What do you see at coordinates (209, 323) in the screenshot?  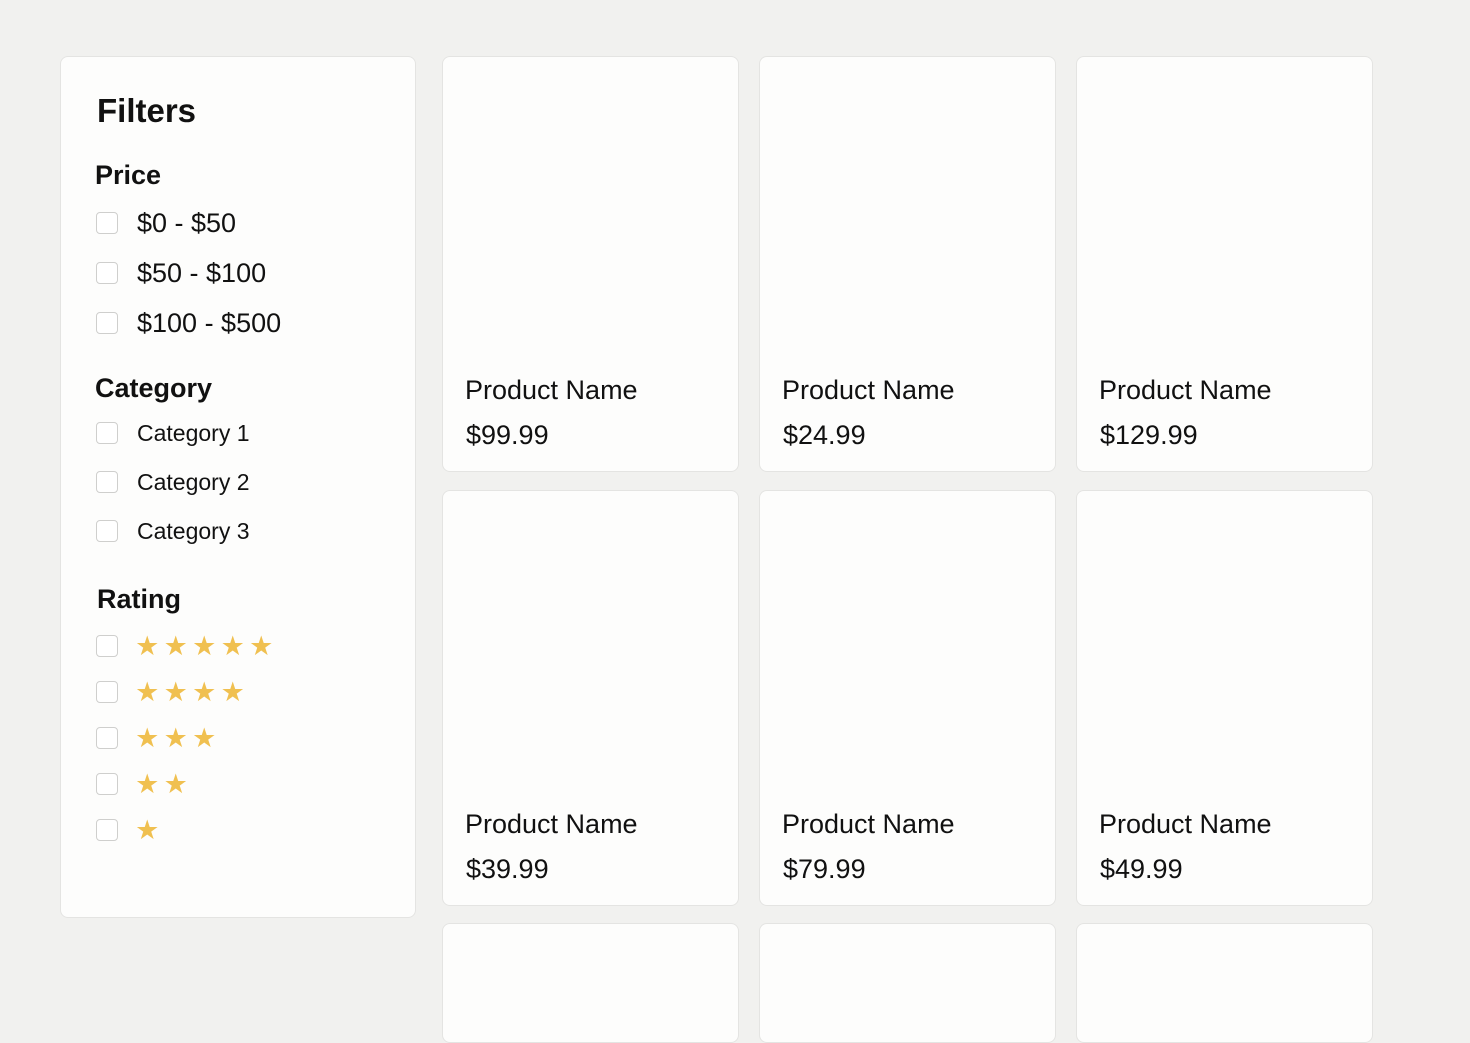 I see `price-option-label: $100 - $500` at bounding box center [209, 323].